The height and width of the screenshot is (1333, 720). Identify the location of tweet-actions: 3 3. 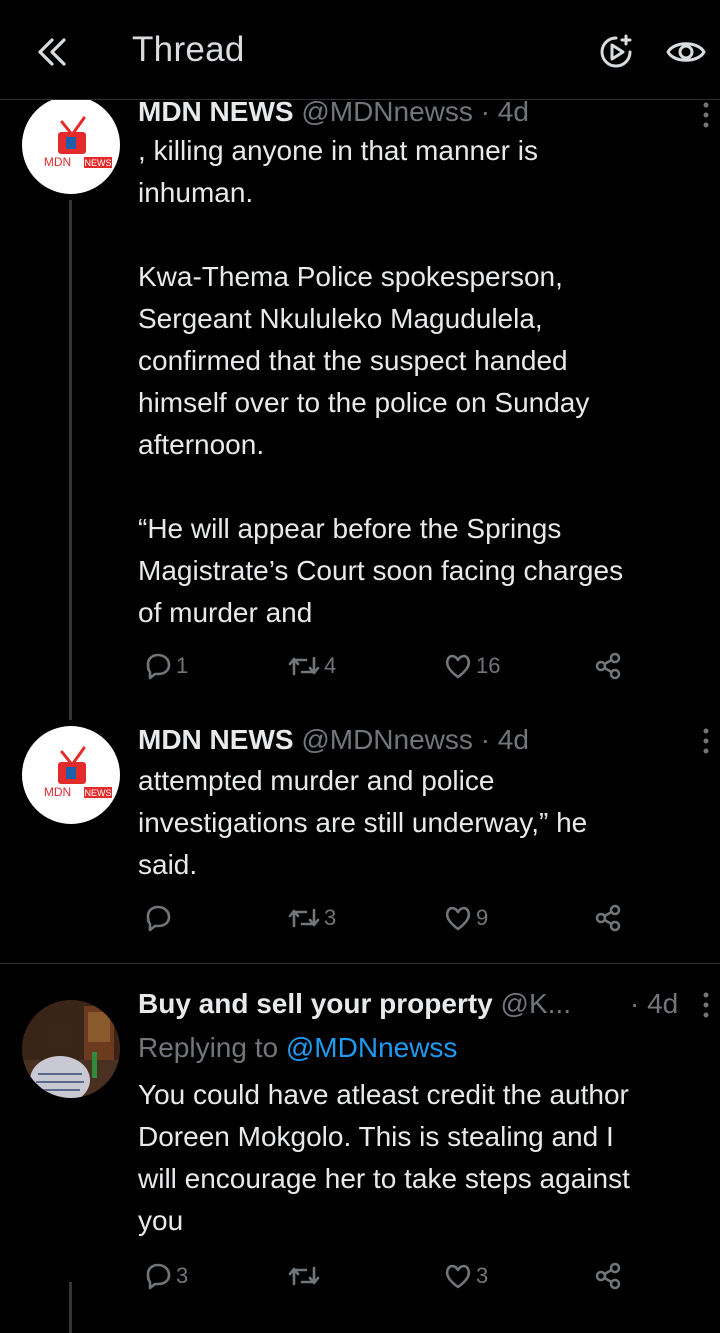
(418, 1276).